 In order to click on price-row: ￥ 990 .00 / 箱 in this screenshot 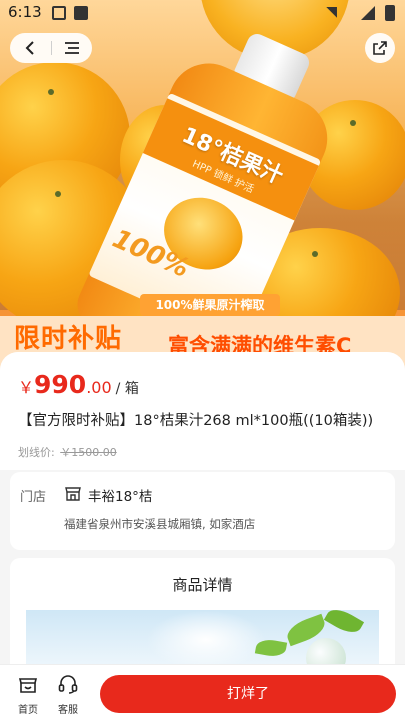, I will do `click(78, 384)`.